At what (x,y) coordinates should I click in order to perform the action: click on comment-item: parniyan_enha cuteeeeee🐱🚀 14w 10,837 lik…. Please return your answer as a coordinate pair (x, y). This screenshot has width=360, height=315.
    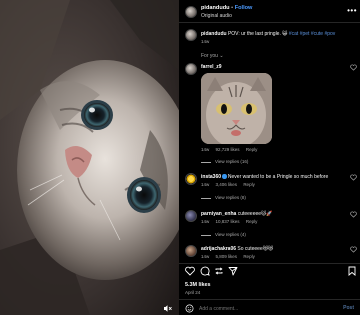
    Looking at the image, I should click on (271, 225).